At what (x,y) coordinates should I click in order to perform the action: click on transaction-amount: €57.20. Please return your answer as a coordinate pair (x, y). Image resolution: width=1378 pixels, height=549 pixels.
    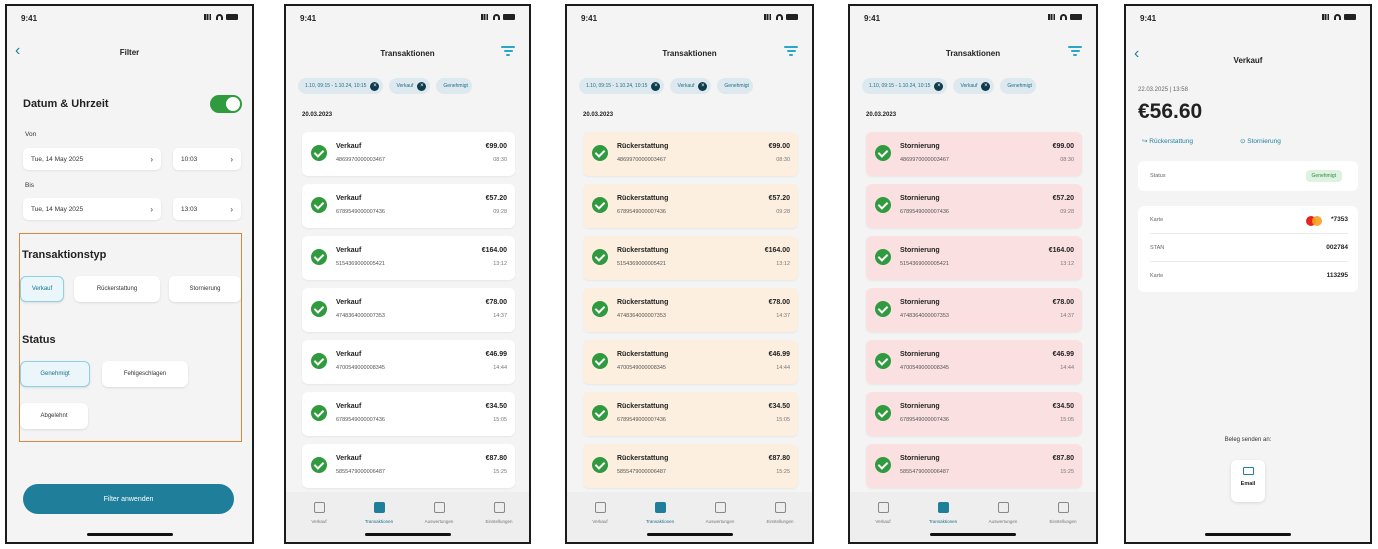
    Looking at the image, I should click on (1063, 198).